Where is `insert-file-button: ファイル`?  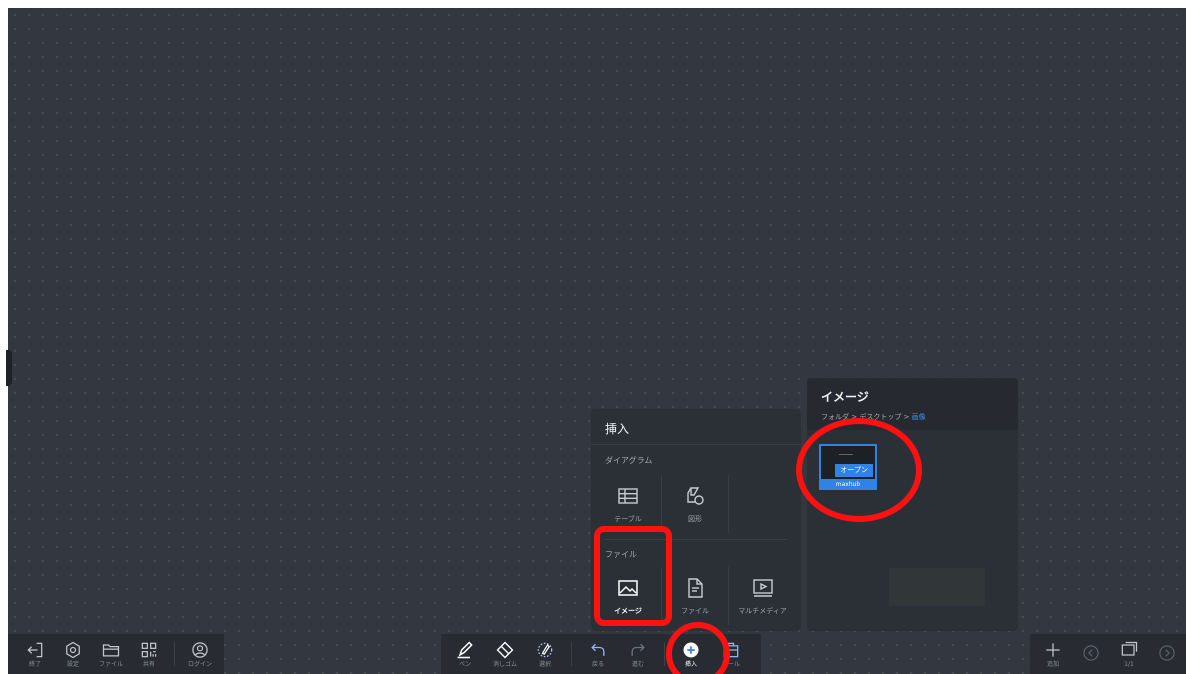
insert-file-button: ファイル is located at coordinates (695, 596).